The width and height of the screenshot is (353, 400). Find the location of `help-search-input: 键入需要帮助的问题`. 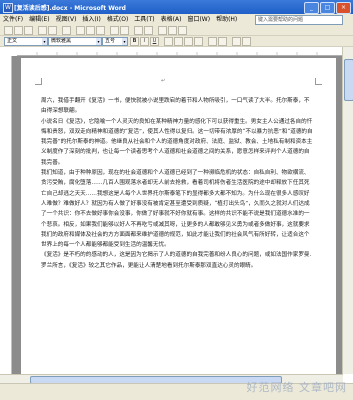

help-search-input: 键入需要帮助的问题 is located at coordinates (299, 20).